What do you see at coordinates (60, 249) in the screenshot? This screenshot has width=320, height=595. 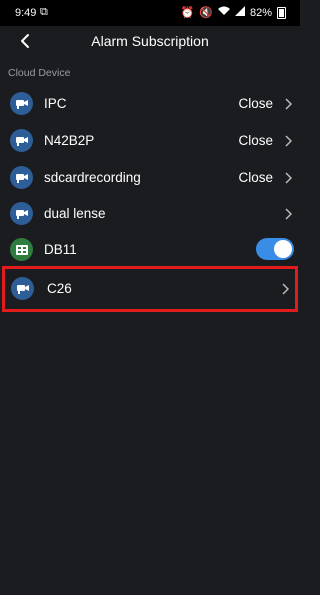 I see `device-name: DB11` at bounding box center [60, 249].